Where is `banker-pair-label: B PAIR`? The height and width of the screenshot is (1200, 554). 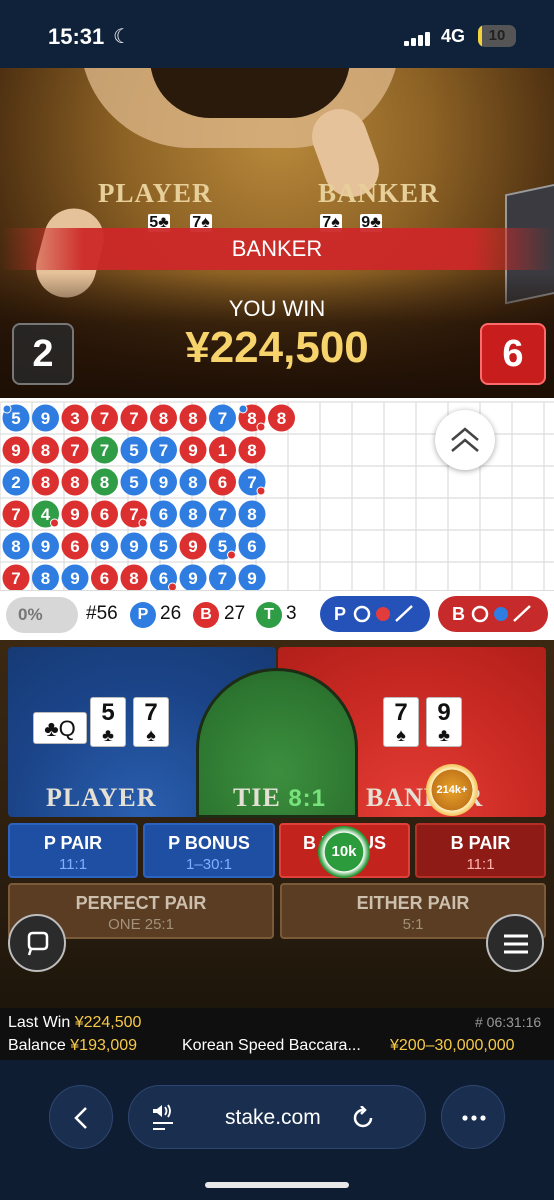
banker-pair-label: B PAIR is located at coordinates (480, 843).